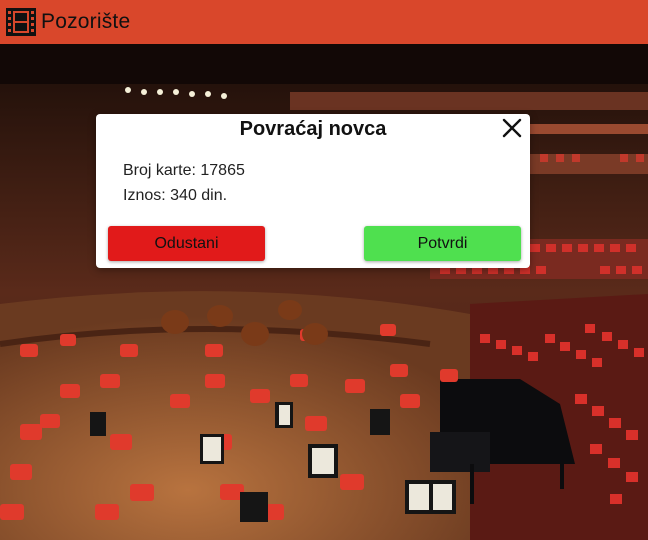  I want to click on ticket-number-label: Broj karte:, so click(159, 170).